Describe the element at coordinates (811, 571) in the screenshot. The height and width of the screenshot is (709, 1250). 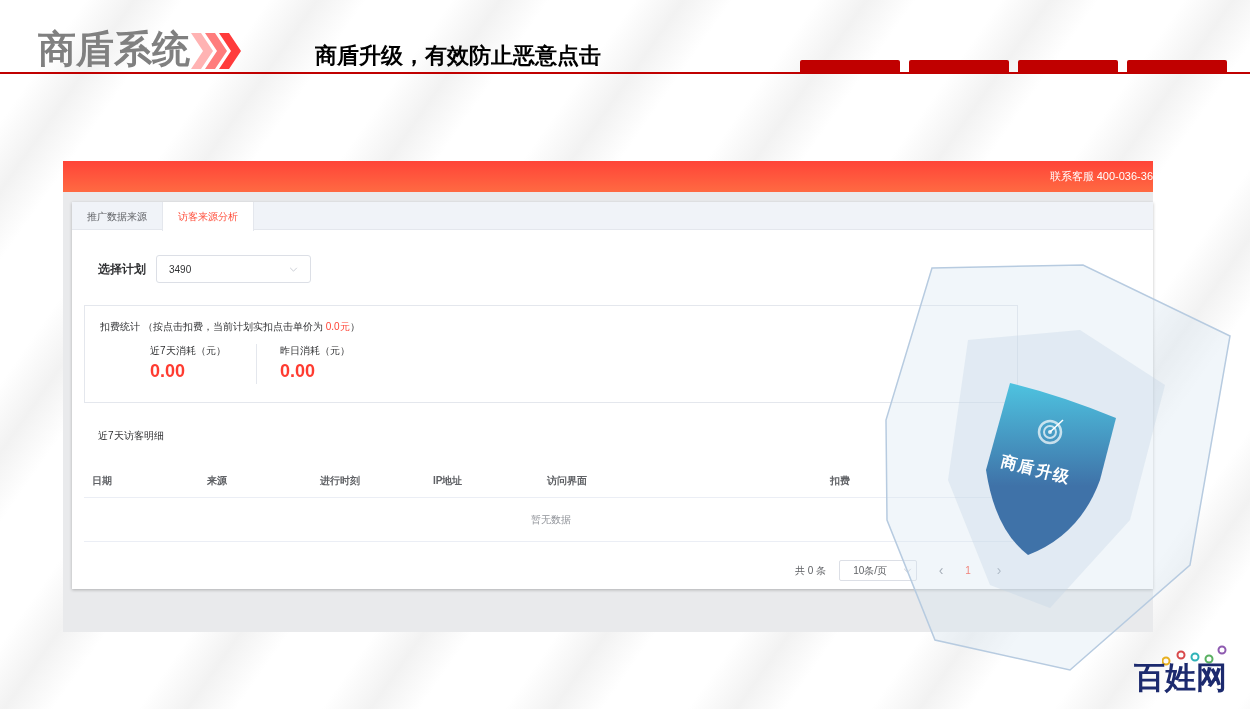
I see `total-count: 共 0 条` at that location.